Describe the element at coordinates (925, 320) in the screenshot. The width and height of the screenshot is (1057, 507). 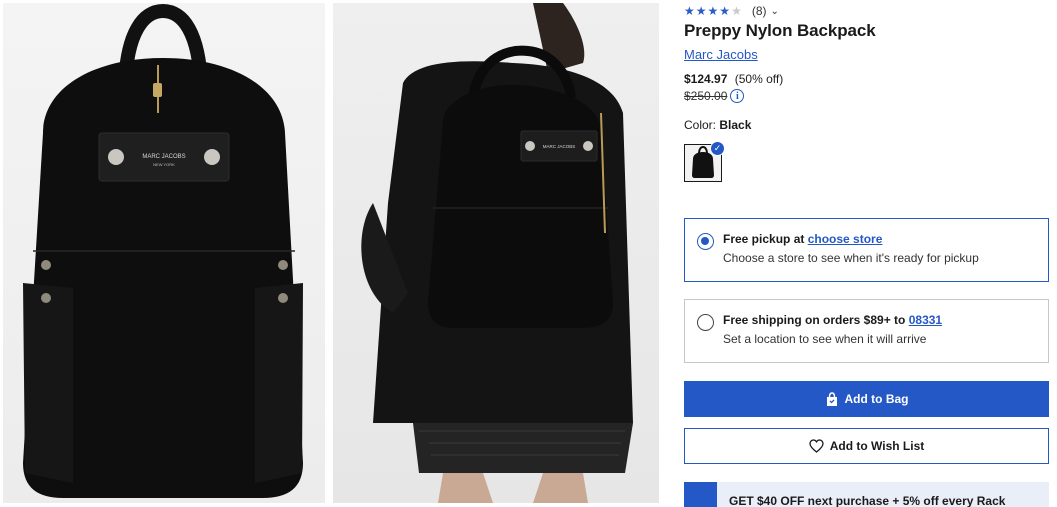
I see `zip-code-link: 08331` at that location.